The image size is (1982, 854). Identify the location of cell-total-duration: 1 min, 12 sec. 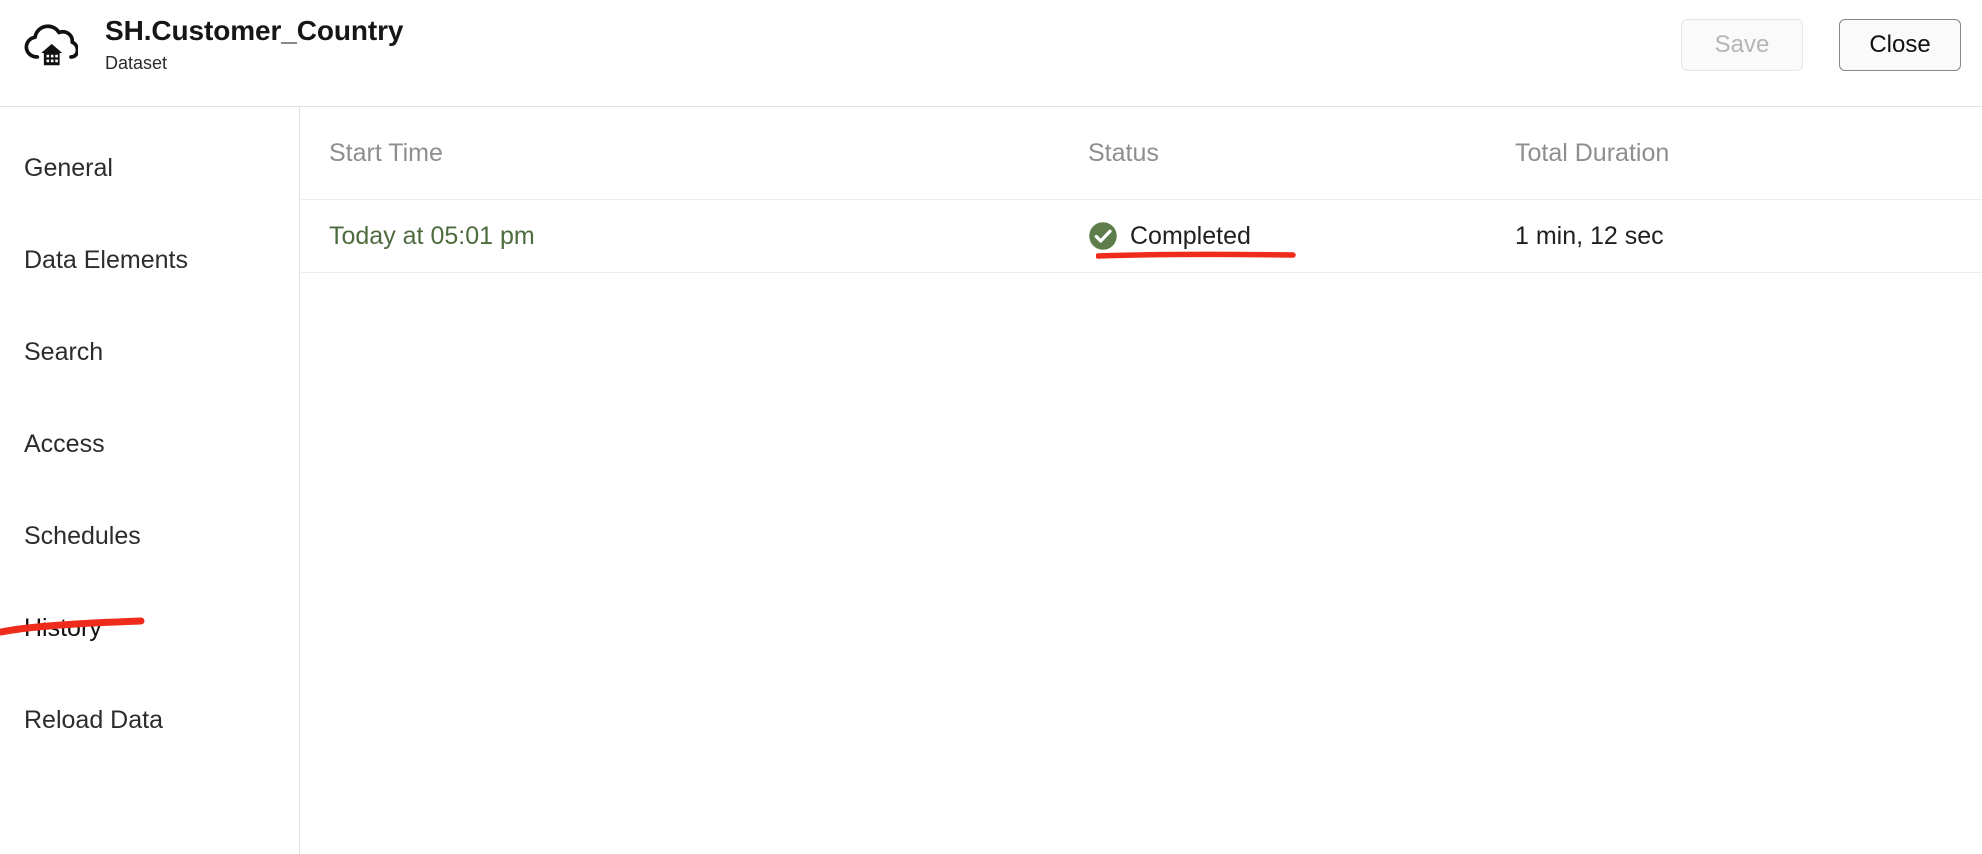
(1589, 236).